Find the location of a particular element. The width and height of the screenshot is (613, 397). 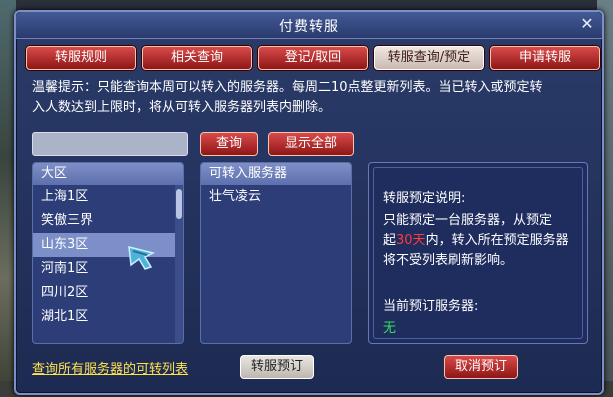

all-servers-transfer-list-link: 查询所有服务器的可转列表 is located at coordinates (110, 367).